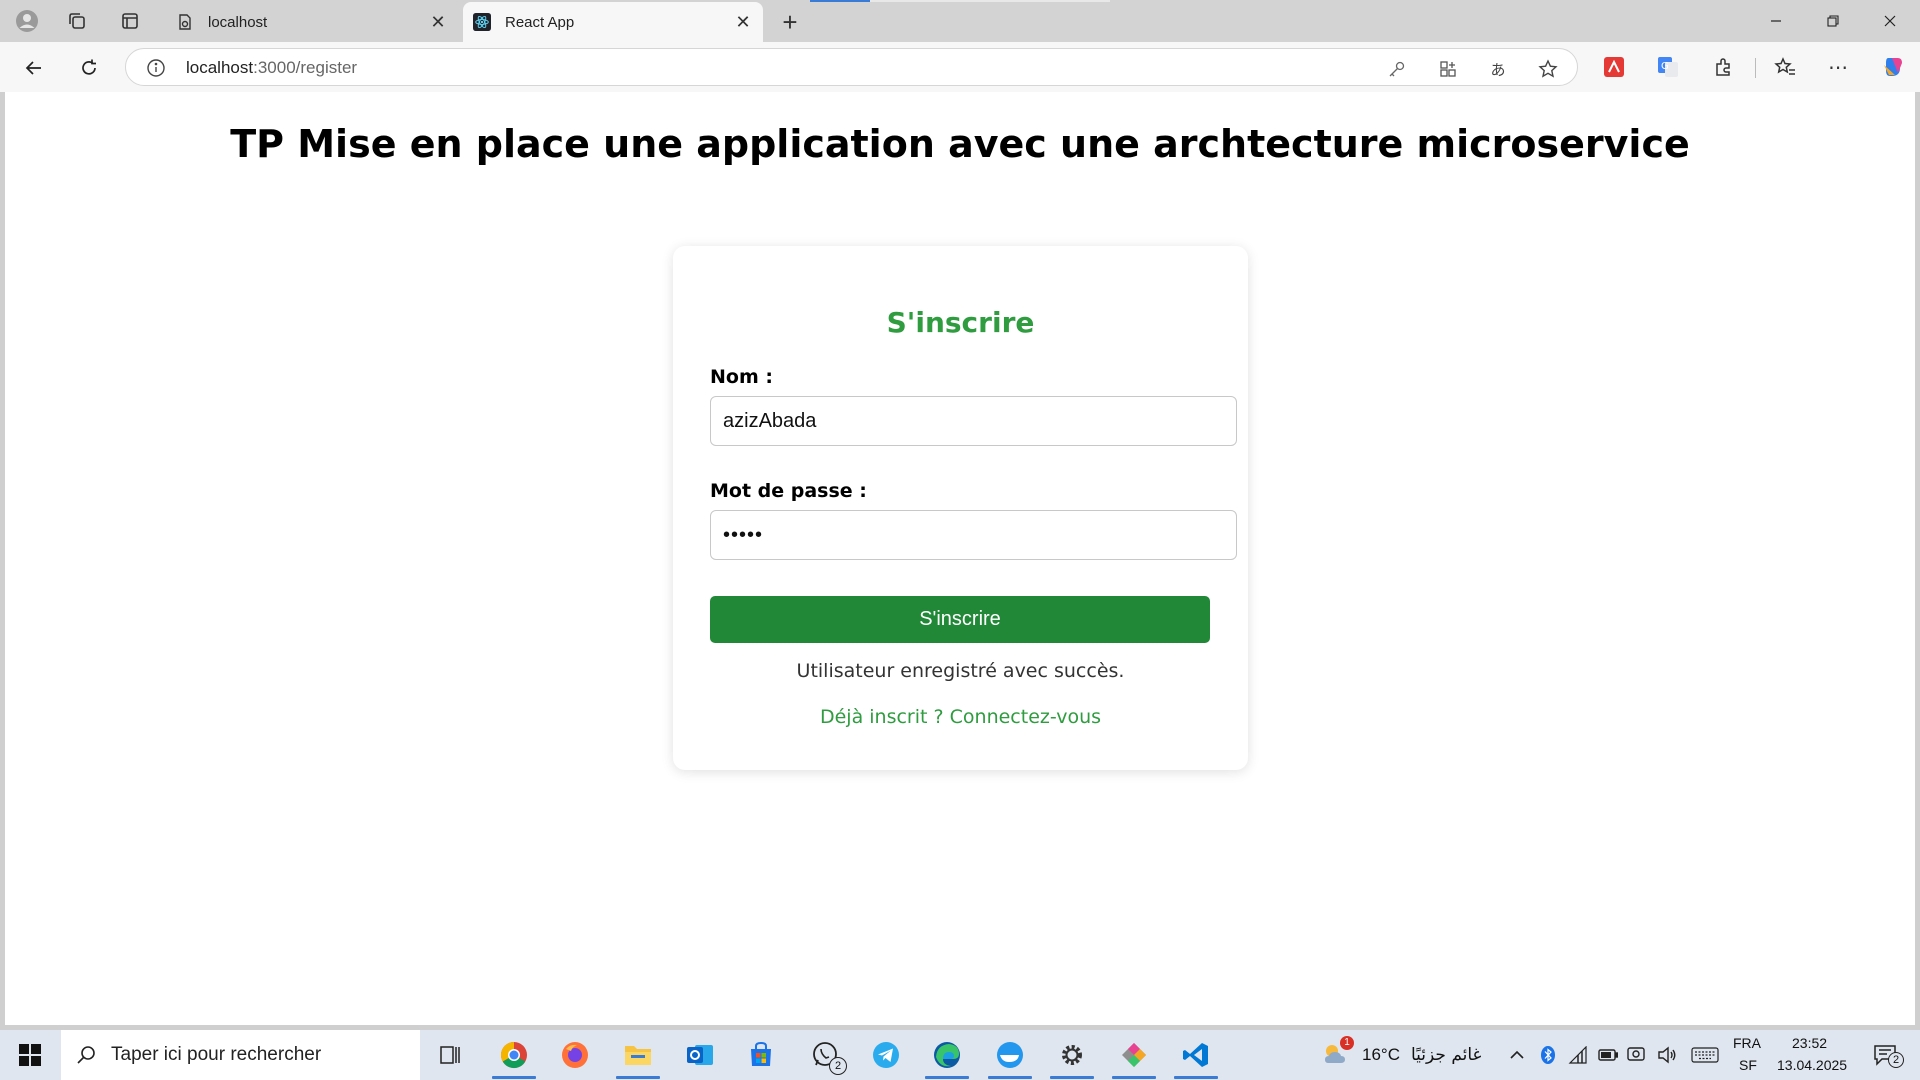  I want to click on register-button: S'inscrire, so click(960, 619).